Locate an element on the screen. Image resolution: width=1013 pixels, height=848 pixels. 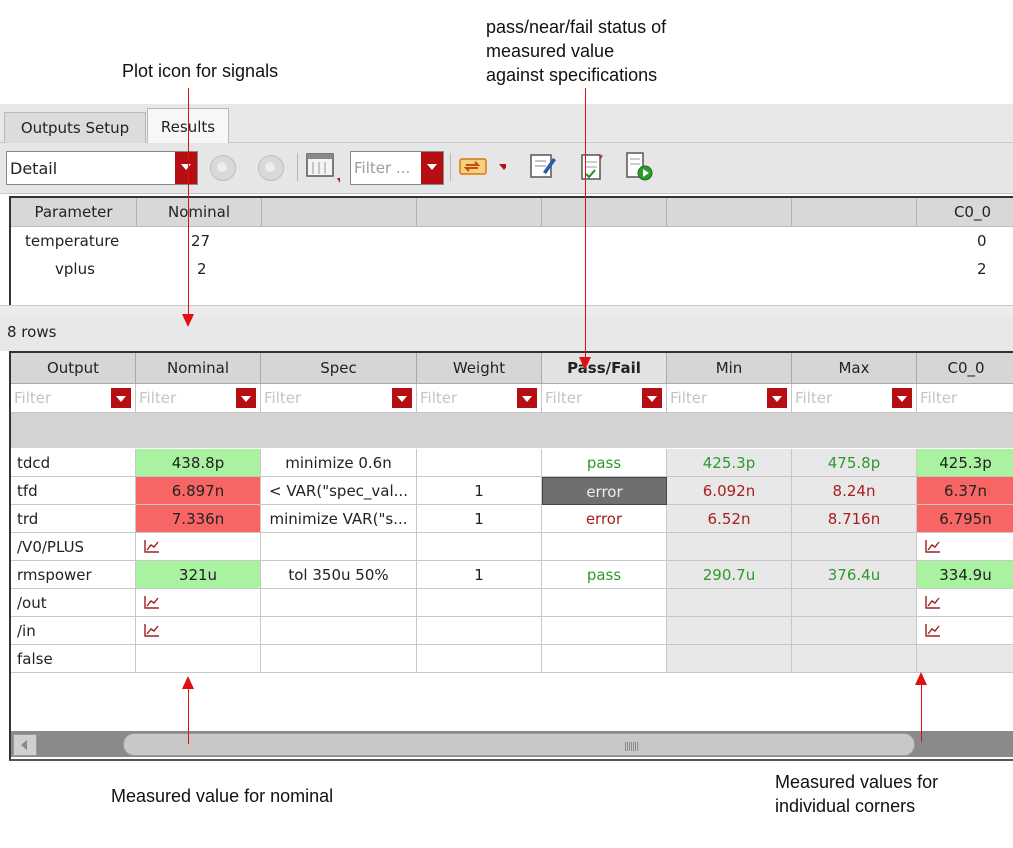
filter-corner: Filter is located at coordinates (965, 398).